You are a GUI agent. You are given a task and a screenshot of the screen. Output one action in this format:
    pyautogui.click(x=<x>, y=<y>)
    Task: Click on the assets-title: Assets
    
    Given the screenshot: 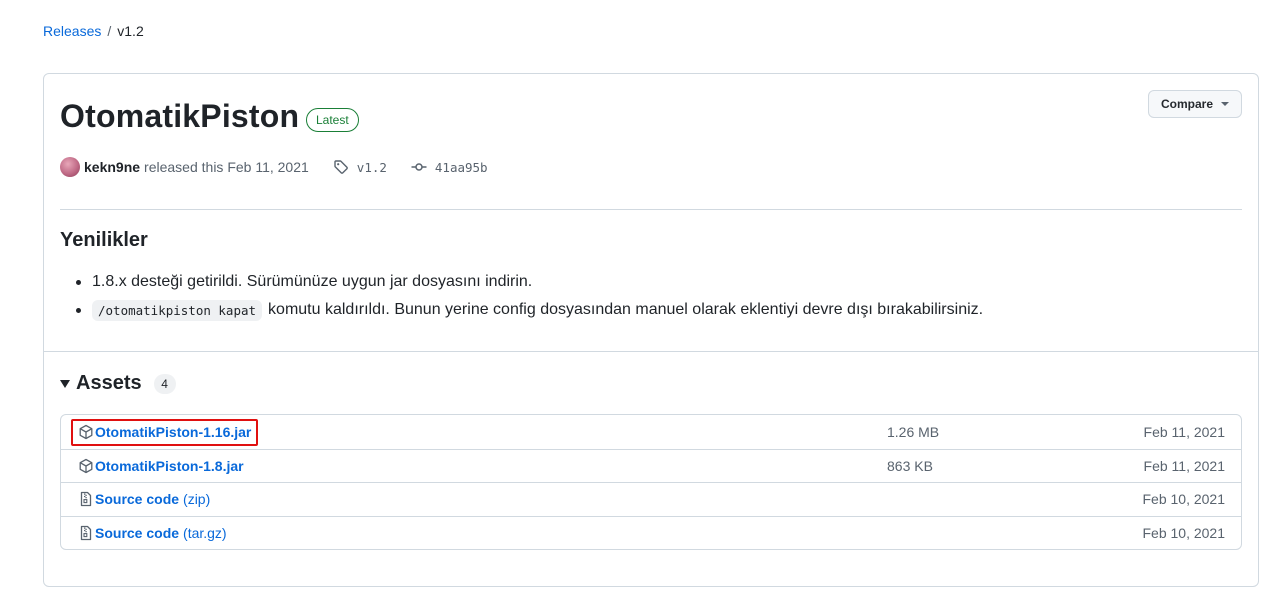 What is the action you would take?
    pyautogui.click(x=109, y=383)
    